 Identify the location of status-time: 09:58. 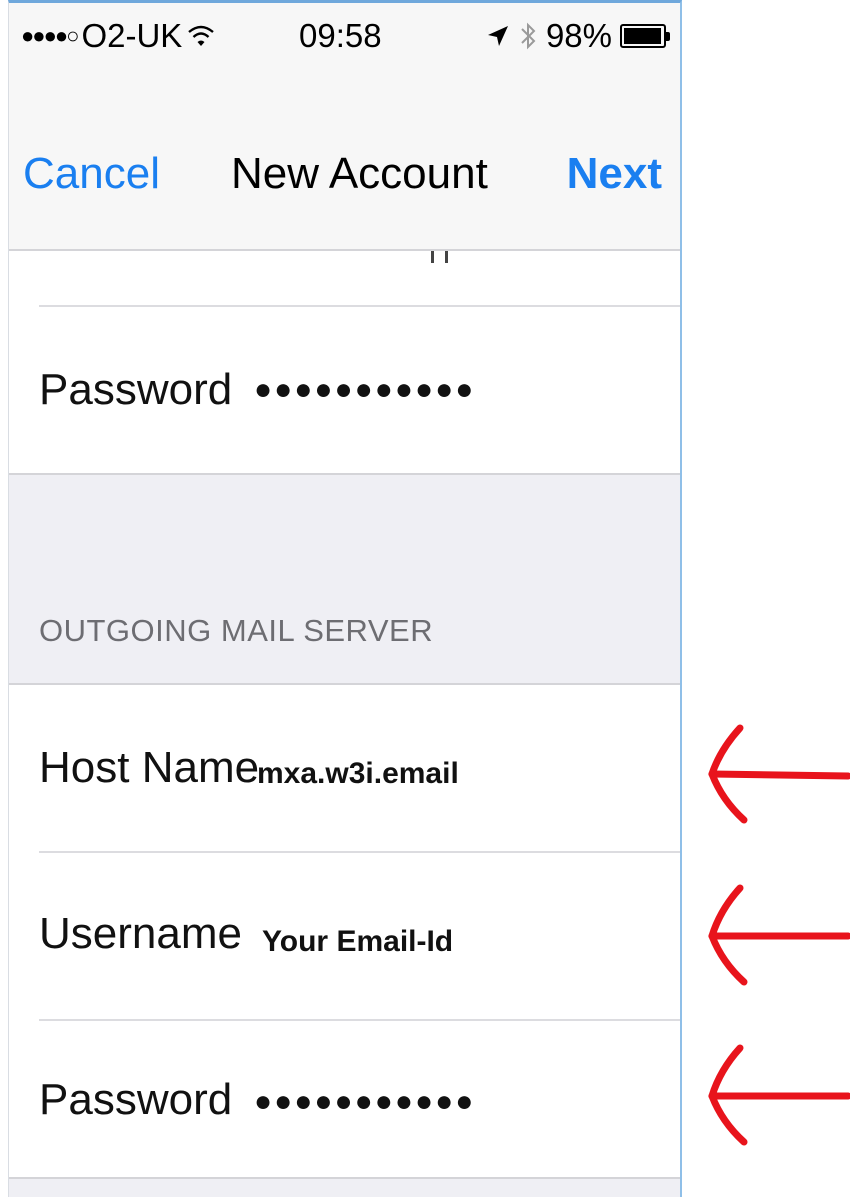
(340, 35).